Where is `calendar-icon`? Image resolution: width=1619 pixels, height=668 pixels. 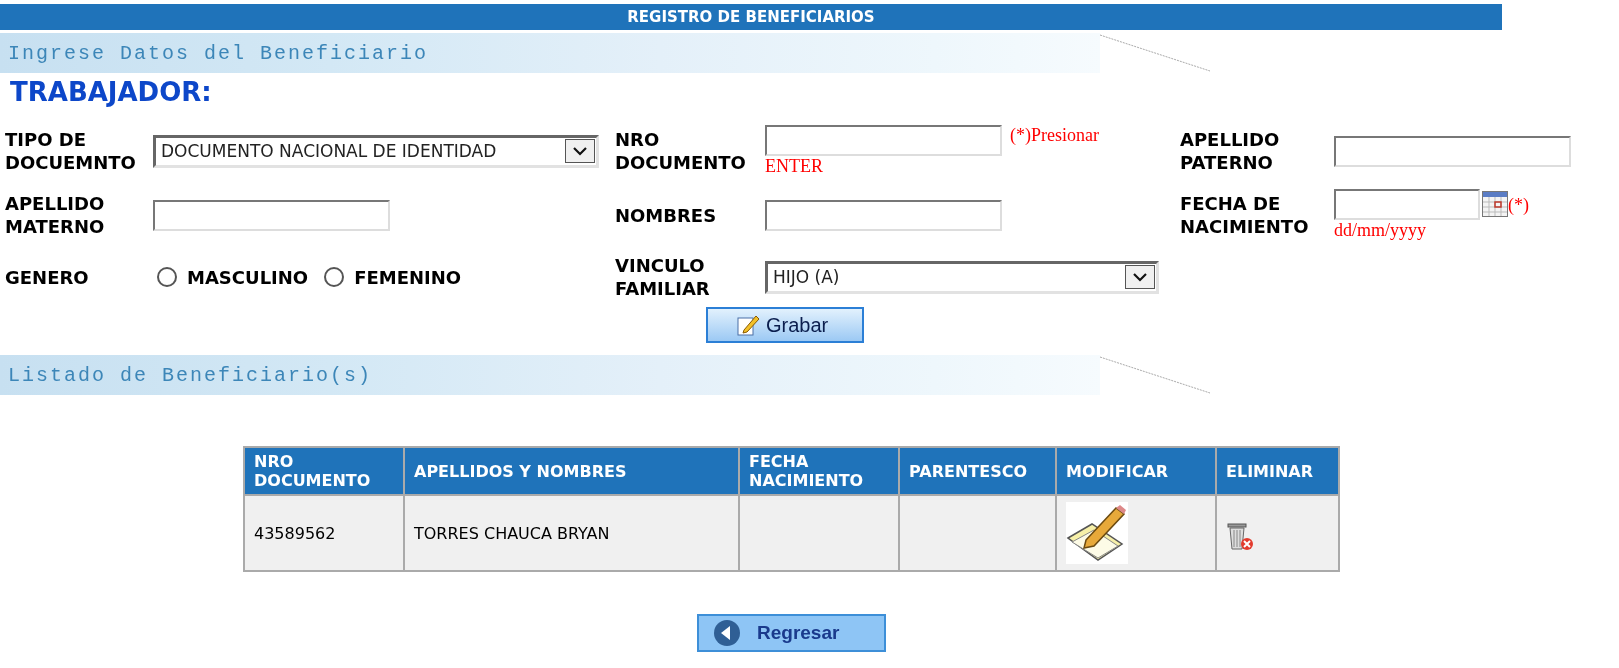 calendar-icon is located at coordinates (1495, 204).